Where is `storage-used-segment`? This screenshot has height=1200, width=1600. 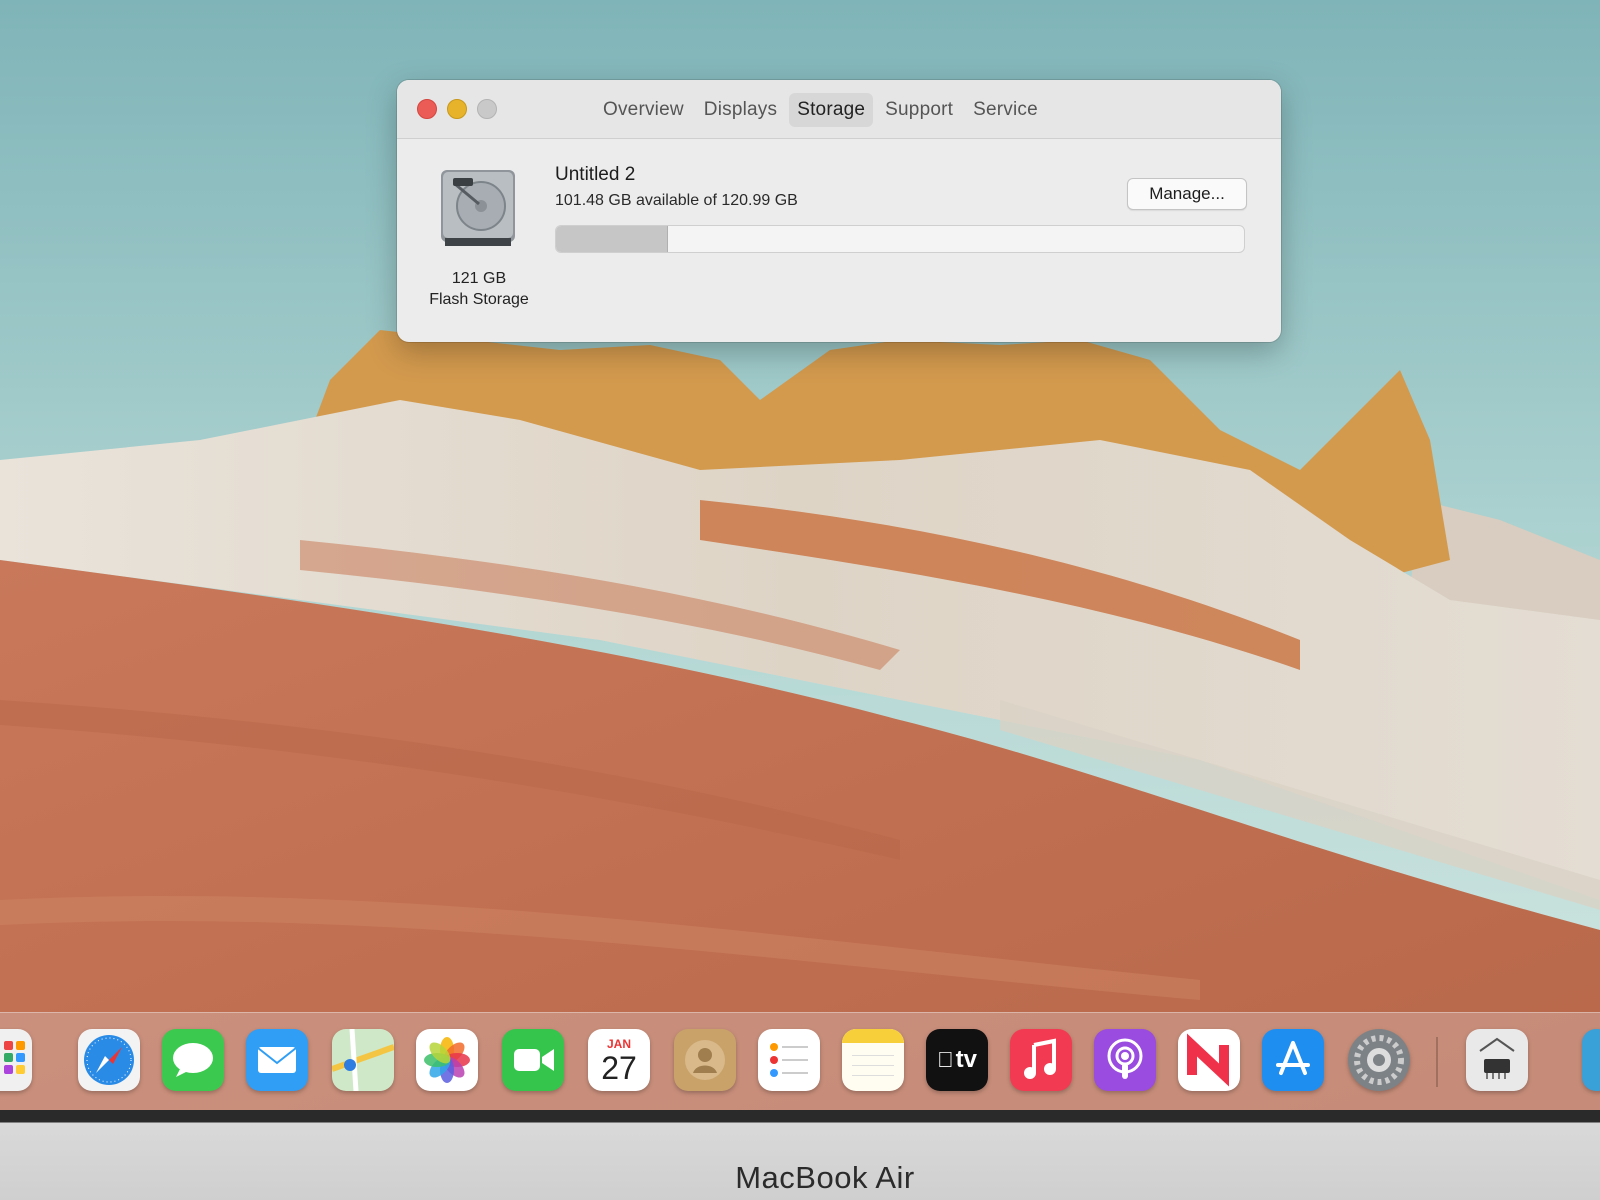 storage-used-segment is located at coordinates (612, 239).